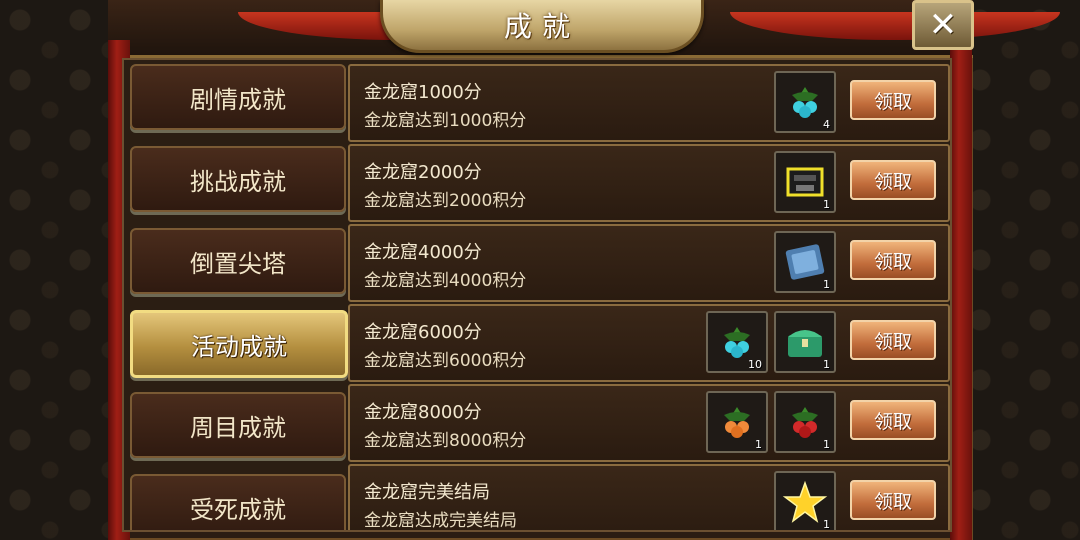  I want to click on treasure-box-icon, so click(805, 182).